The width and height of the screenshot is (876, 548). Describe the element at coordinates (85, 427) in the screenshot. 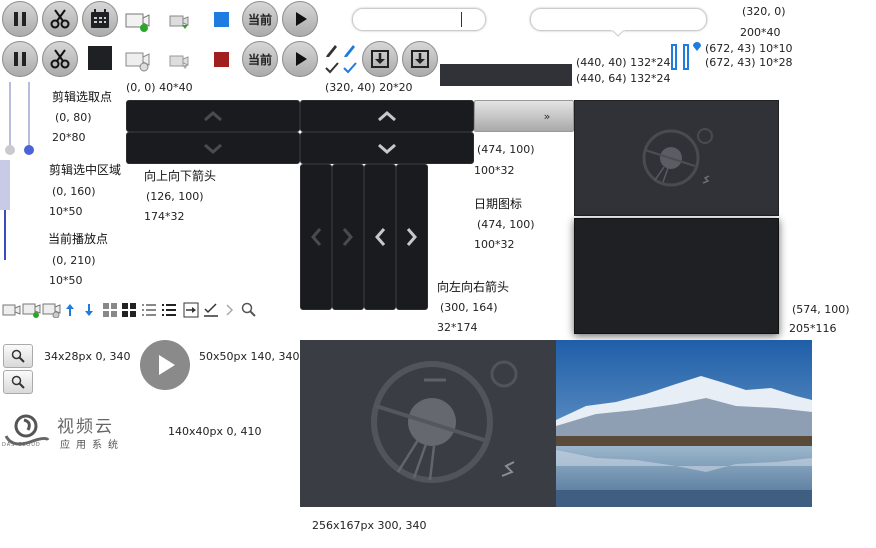

I see `logo-text: 视频云` at that location.